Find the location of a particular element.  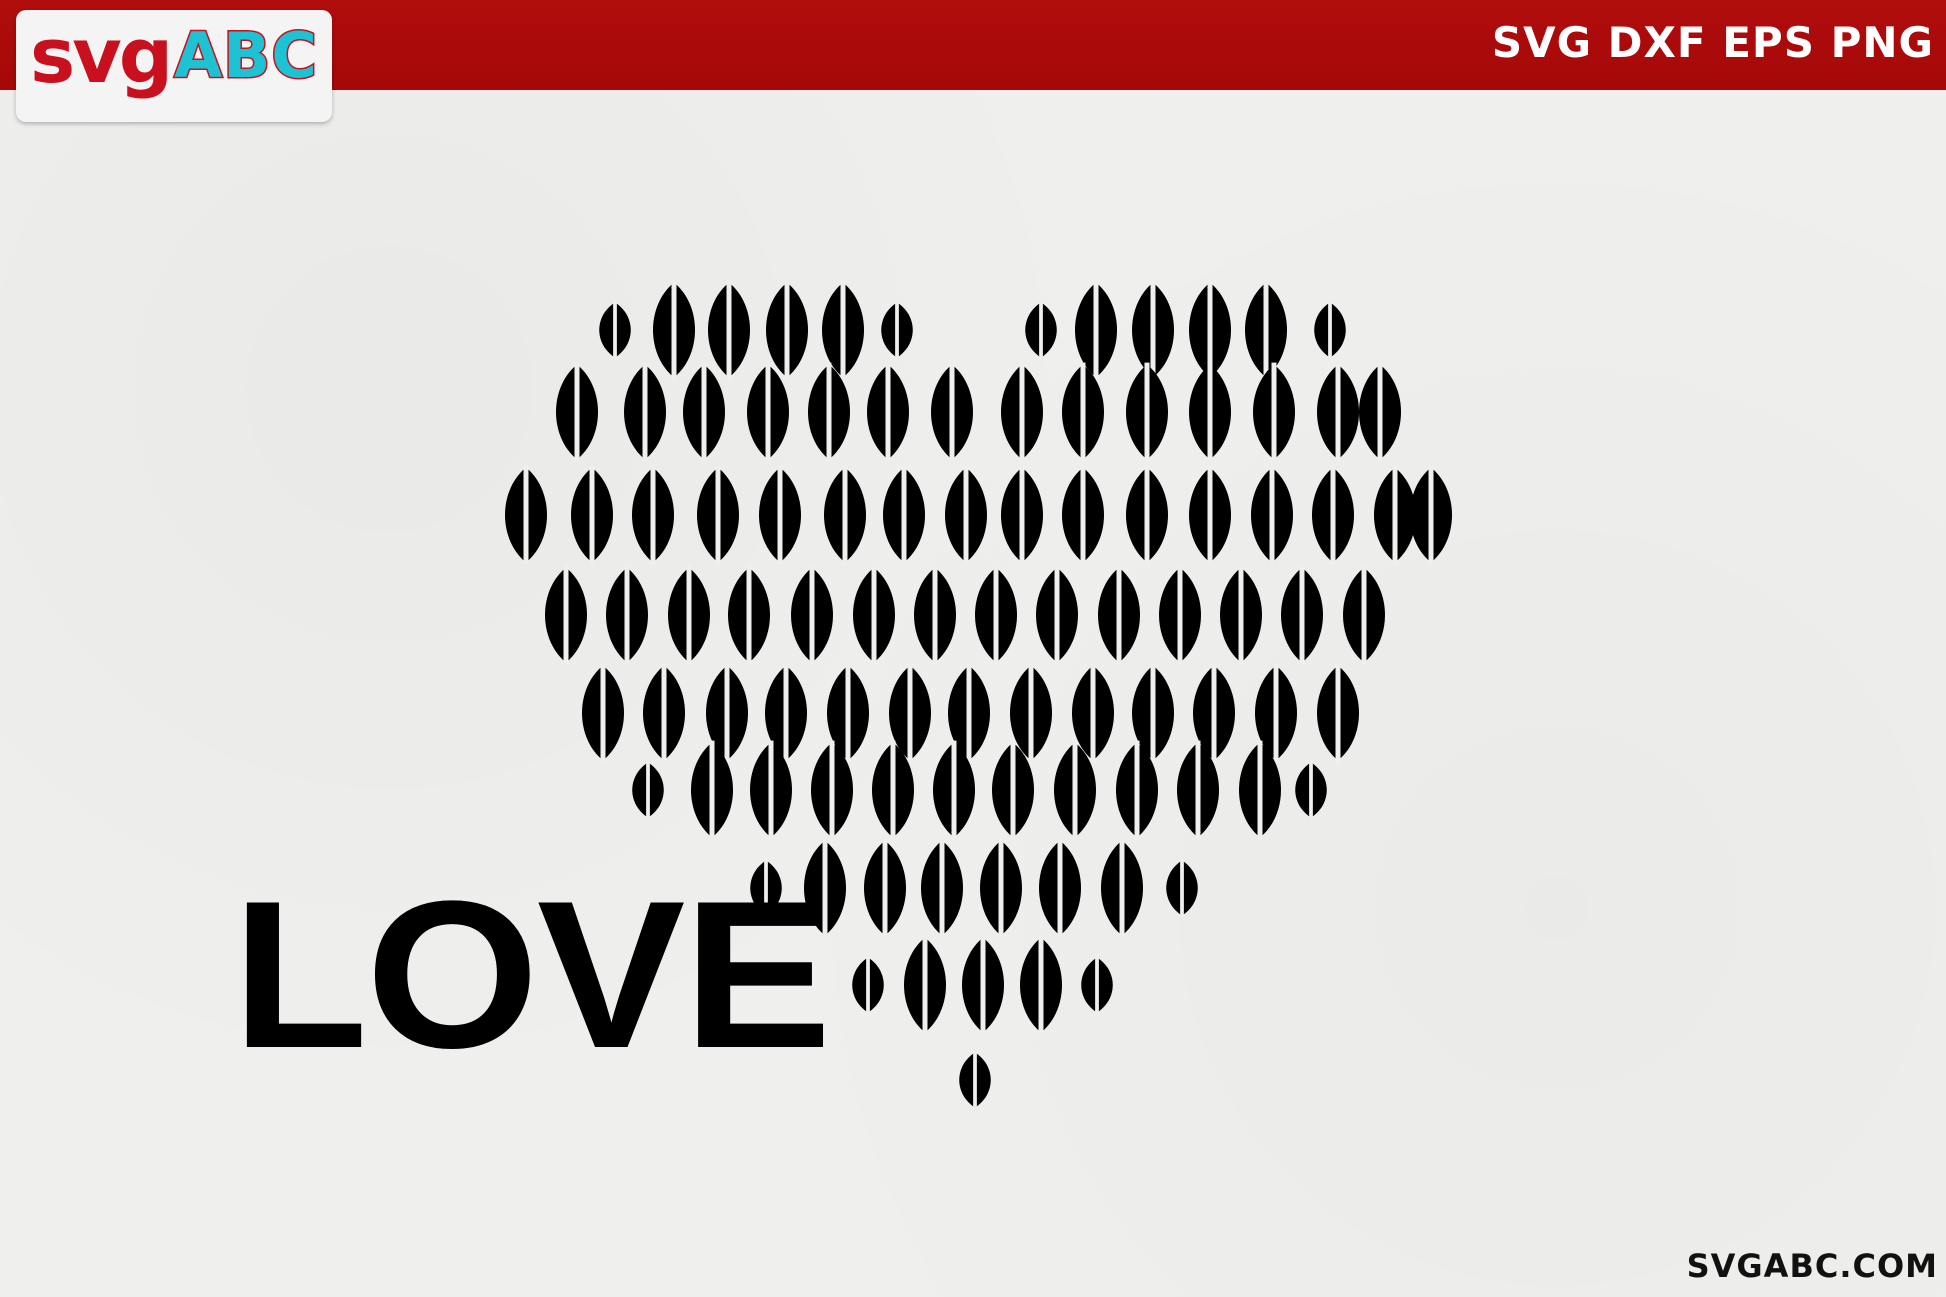

site-url: SVGABC.COM is located at coordinates (1812, 1266).